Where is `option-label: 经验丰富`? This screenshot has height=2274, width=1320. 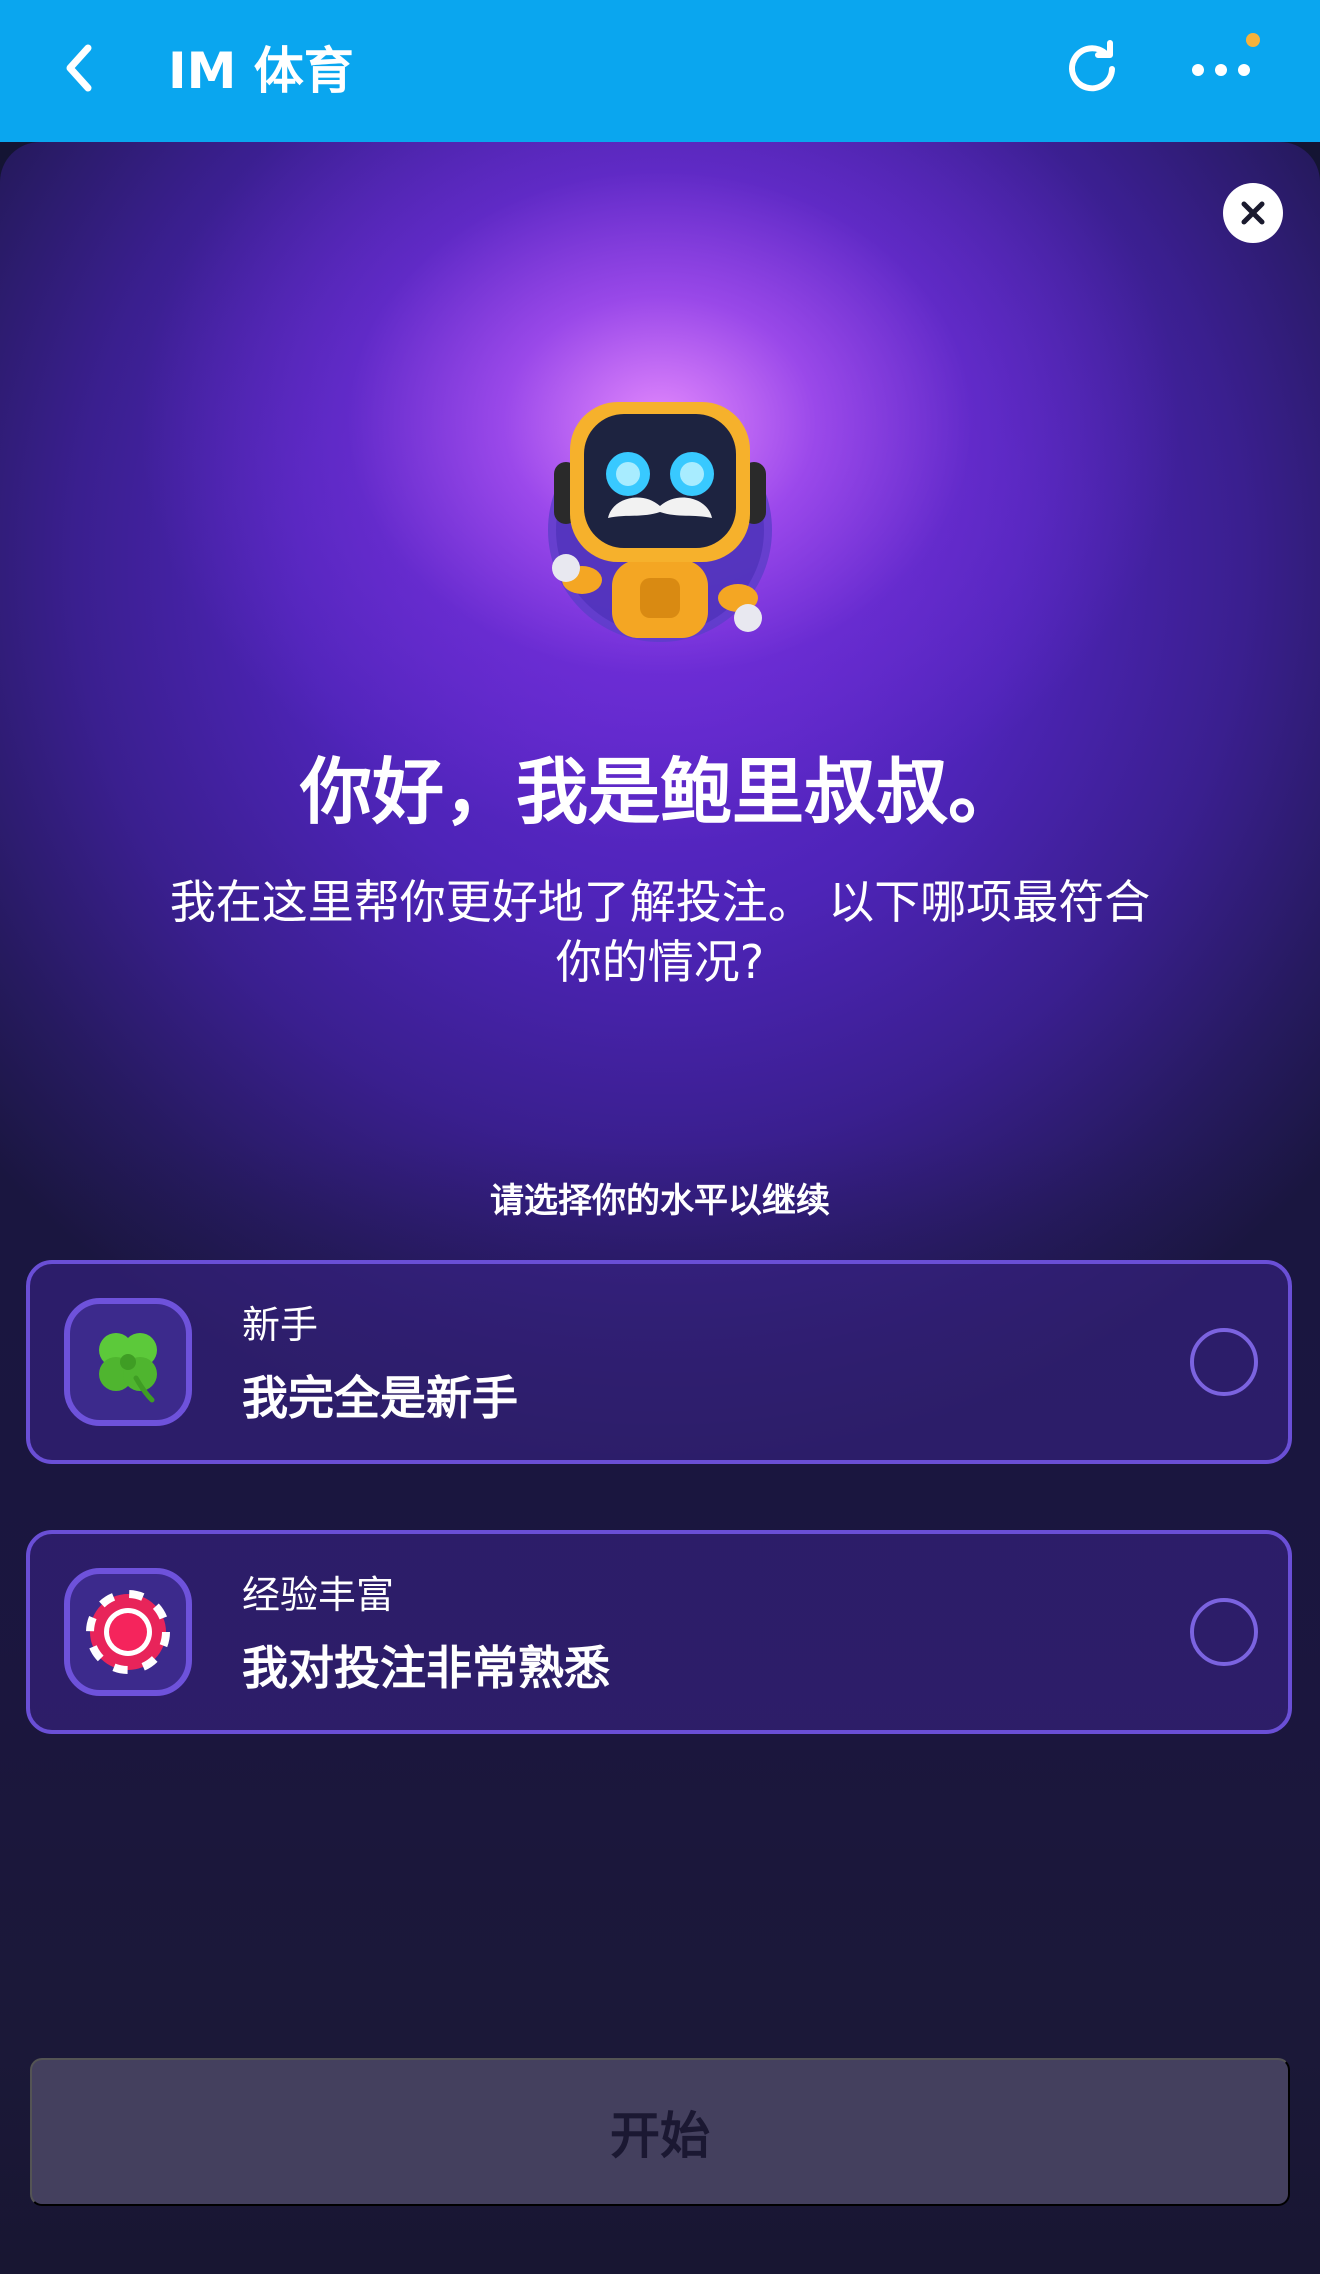
option-label: 经验丰富 is located at coordinates (318, 1595).